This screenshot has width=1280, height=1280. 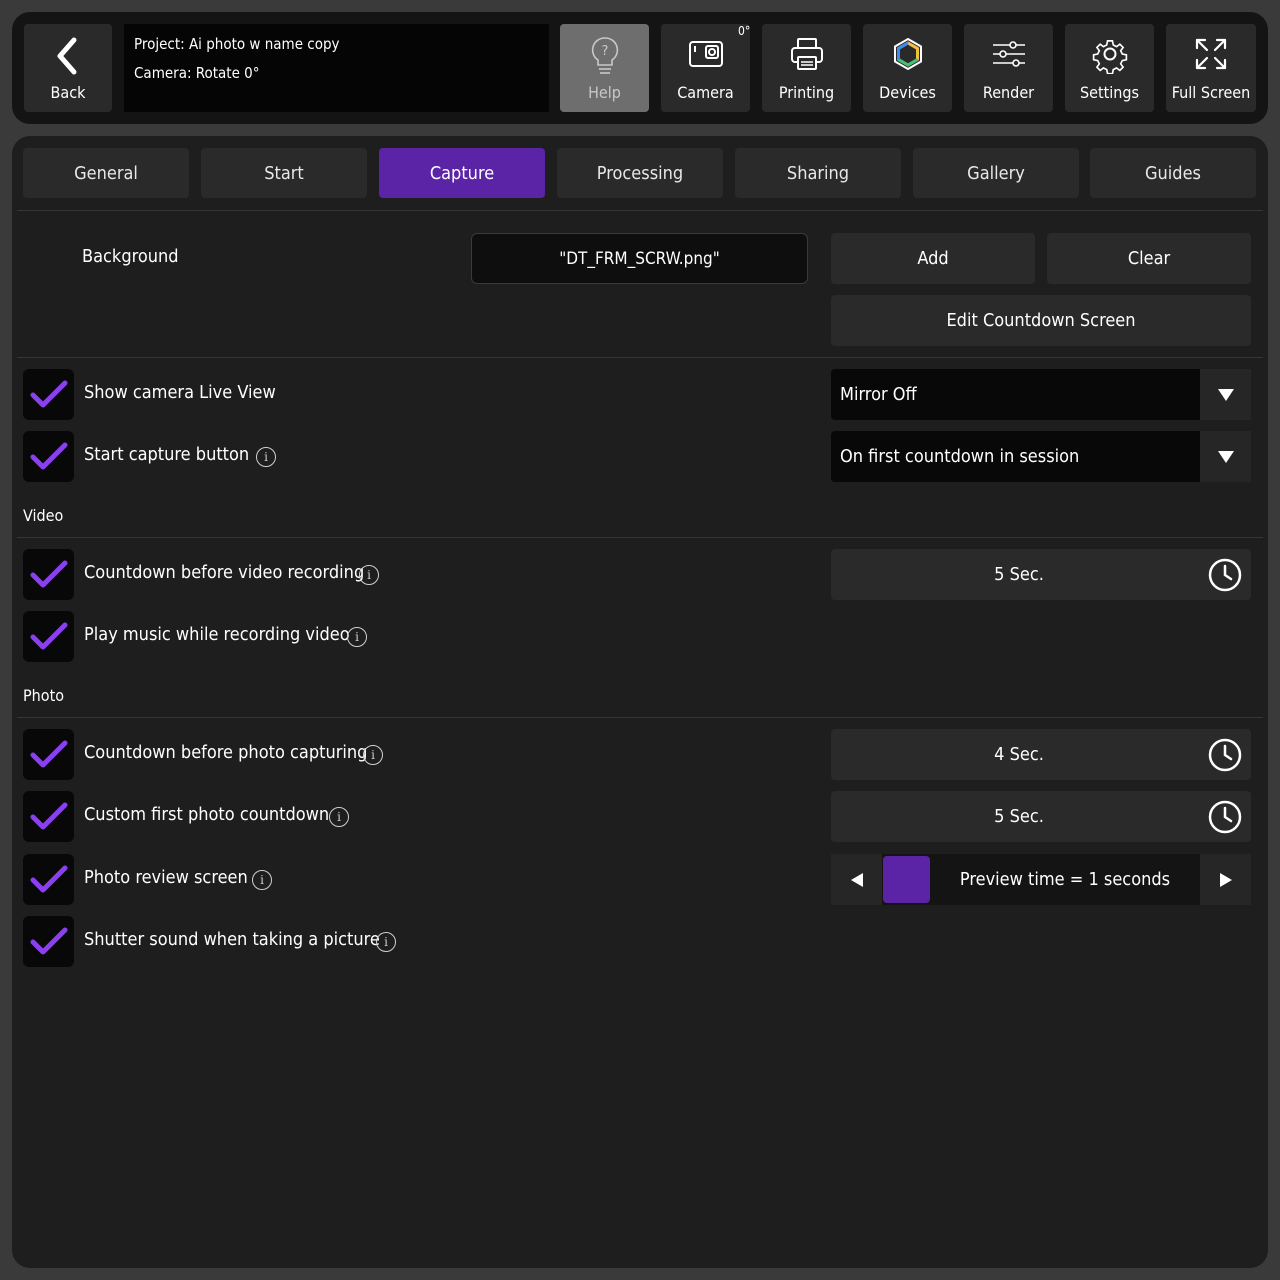 What do you see at coordinates (1109, 92) in the screenshot?
I see `settings-label: Settings` at bounding box center [1109, 92].